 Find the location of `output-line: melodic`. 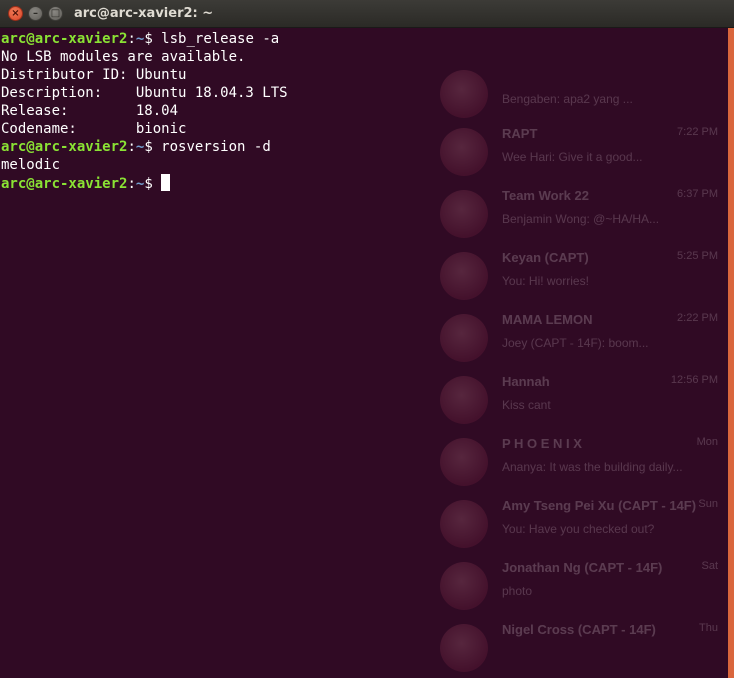

output-line: melodic is located at coordinates (31, 165).